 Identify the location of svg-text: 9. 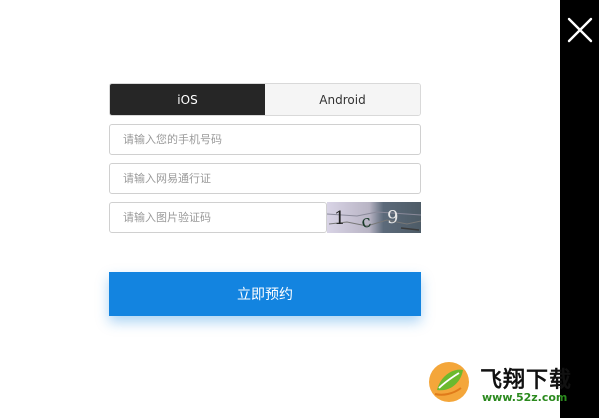
(392, 217).